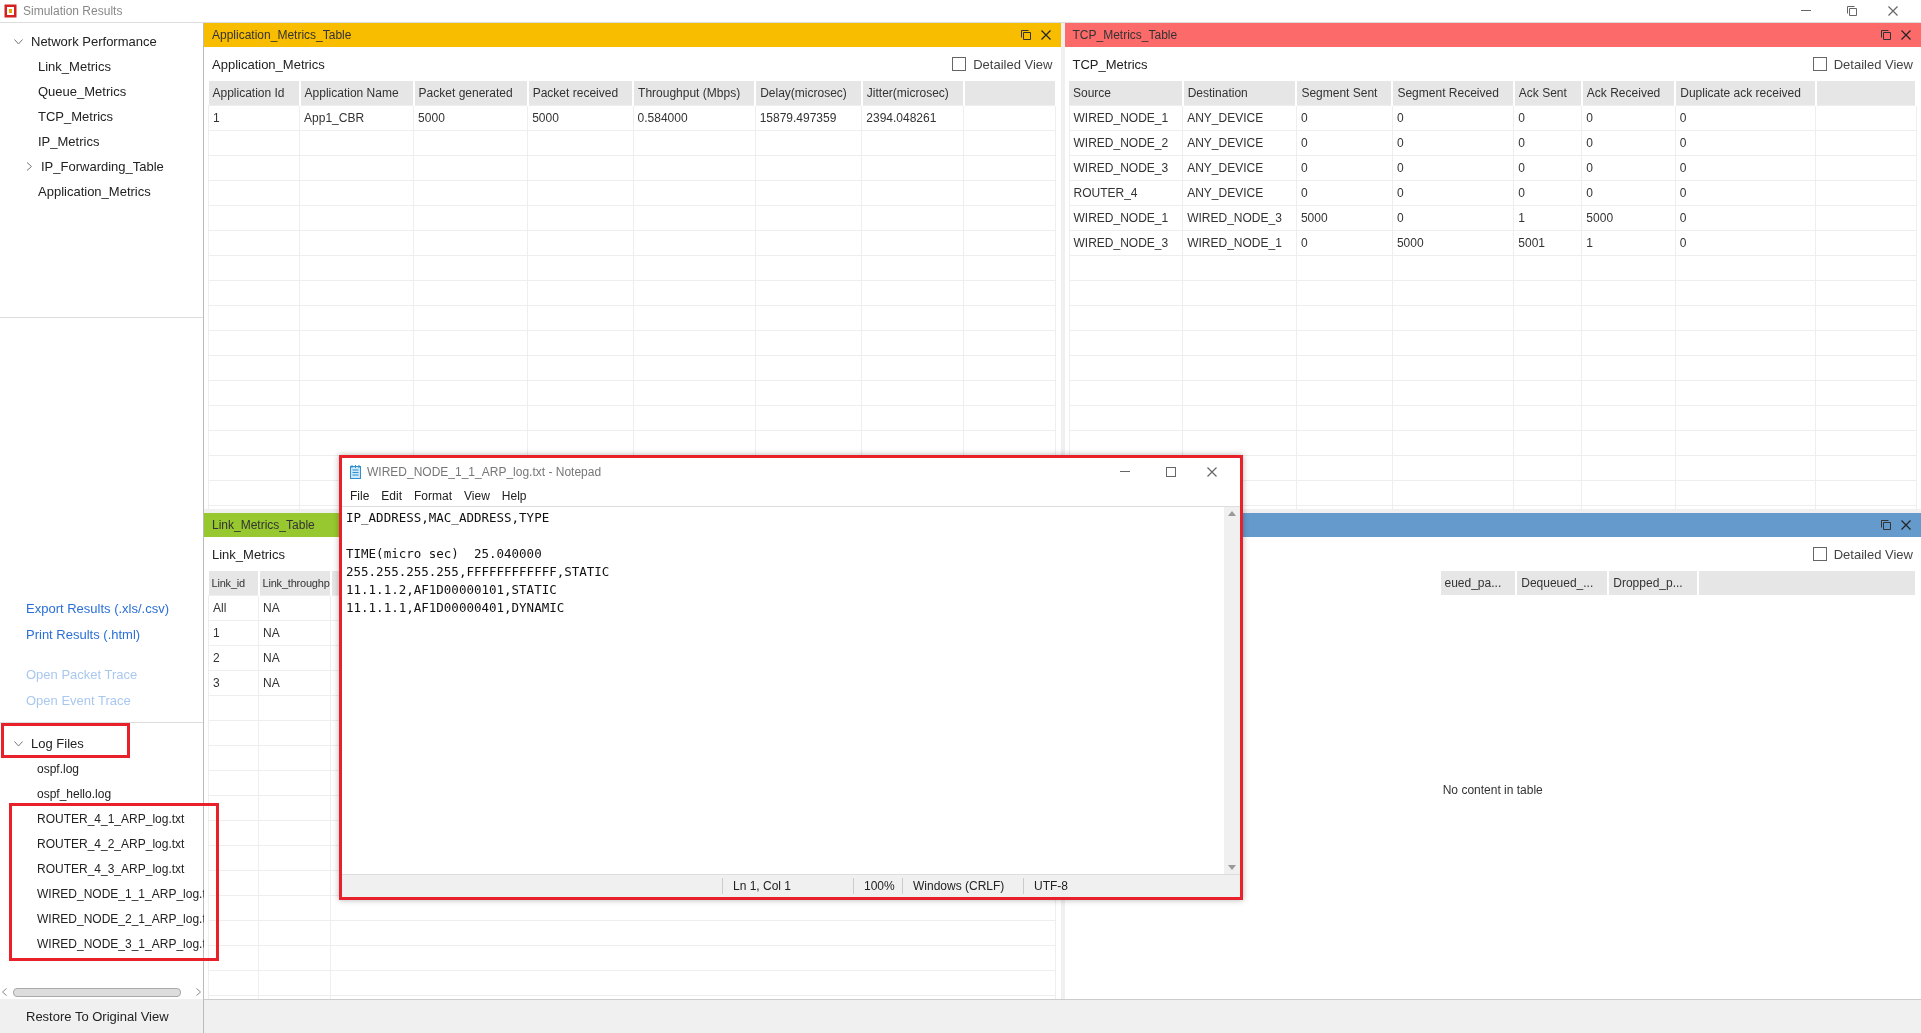  Describe the element at coordinates (102, 166) in the screenshot. I see `tree-item: IP_Forwarding_Table` at that location.